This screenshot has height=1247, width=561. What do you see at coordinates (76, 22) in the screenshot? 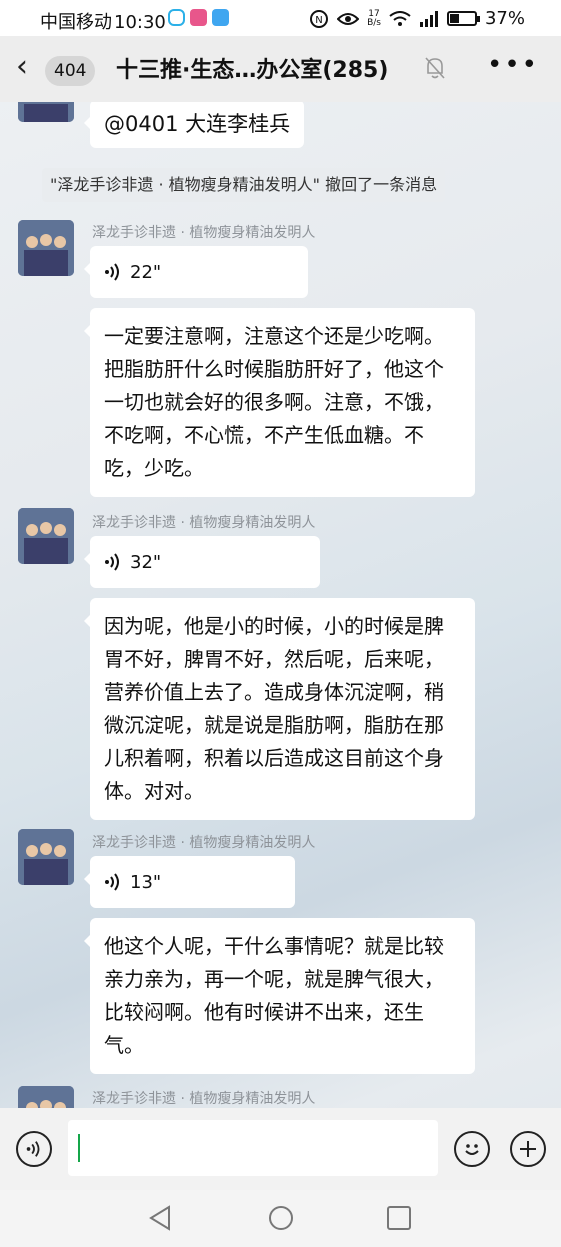
I see `carrier-label: 中国移动` at bounding box center [76, 22].